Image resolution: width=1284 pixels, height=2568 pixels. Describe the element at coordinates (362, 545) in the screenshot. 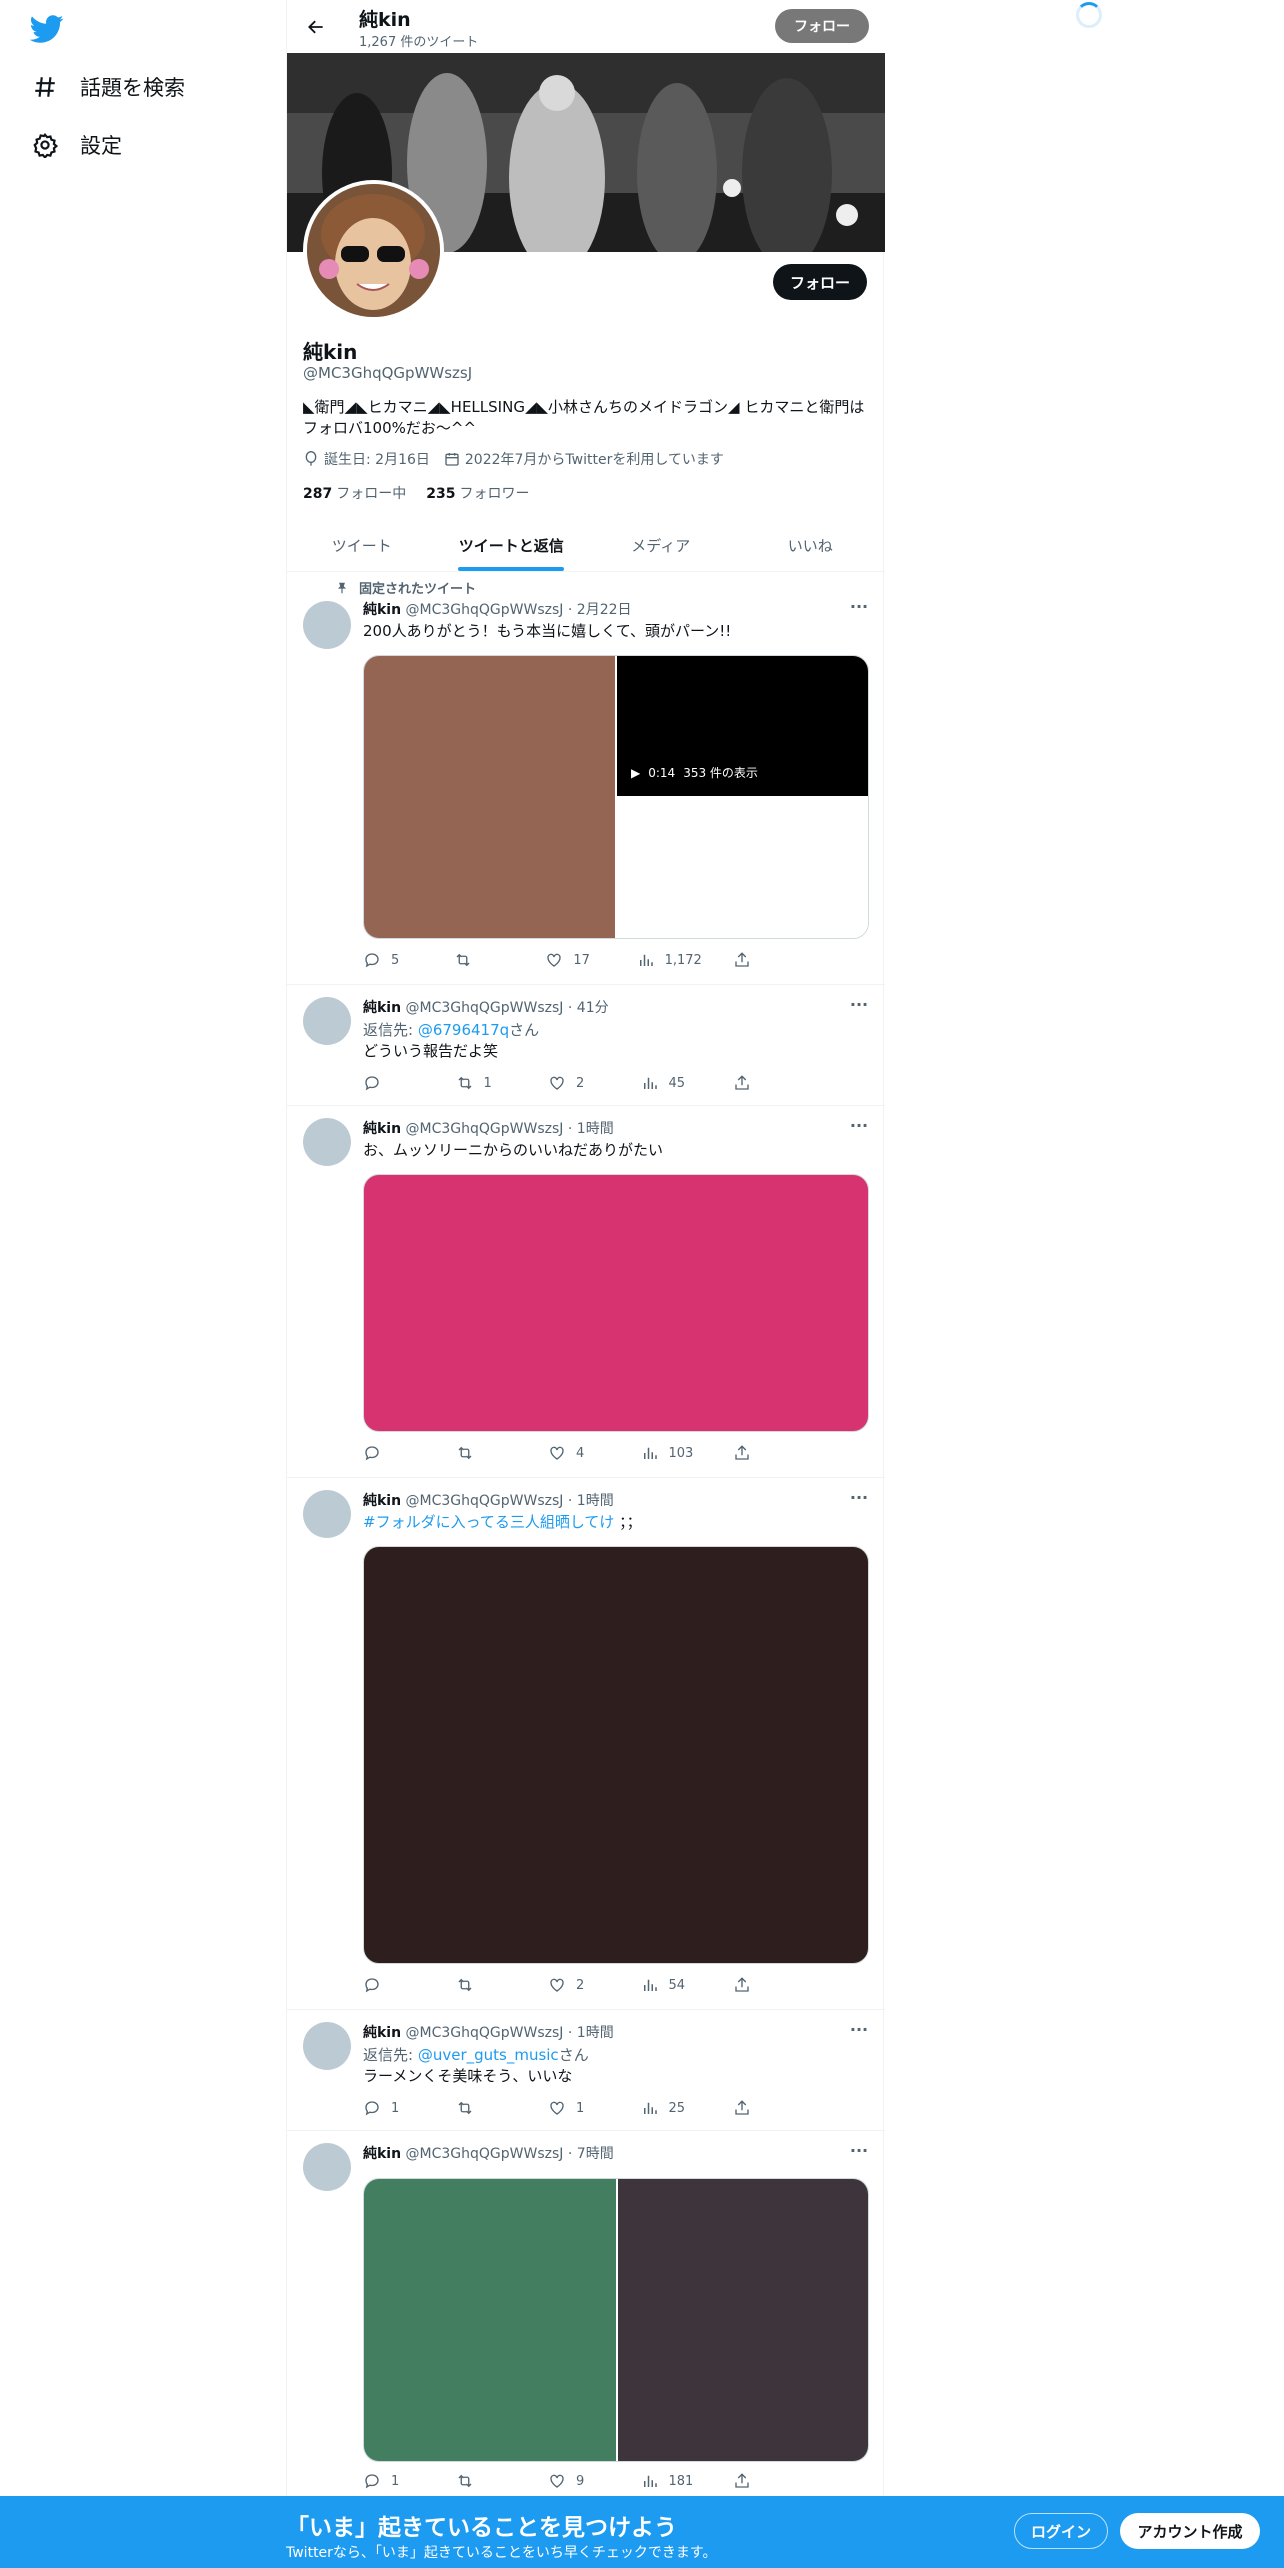

I see `tab-tweets: ツイート` at that location.